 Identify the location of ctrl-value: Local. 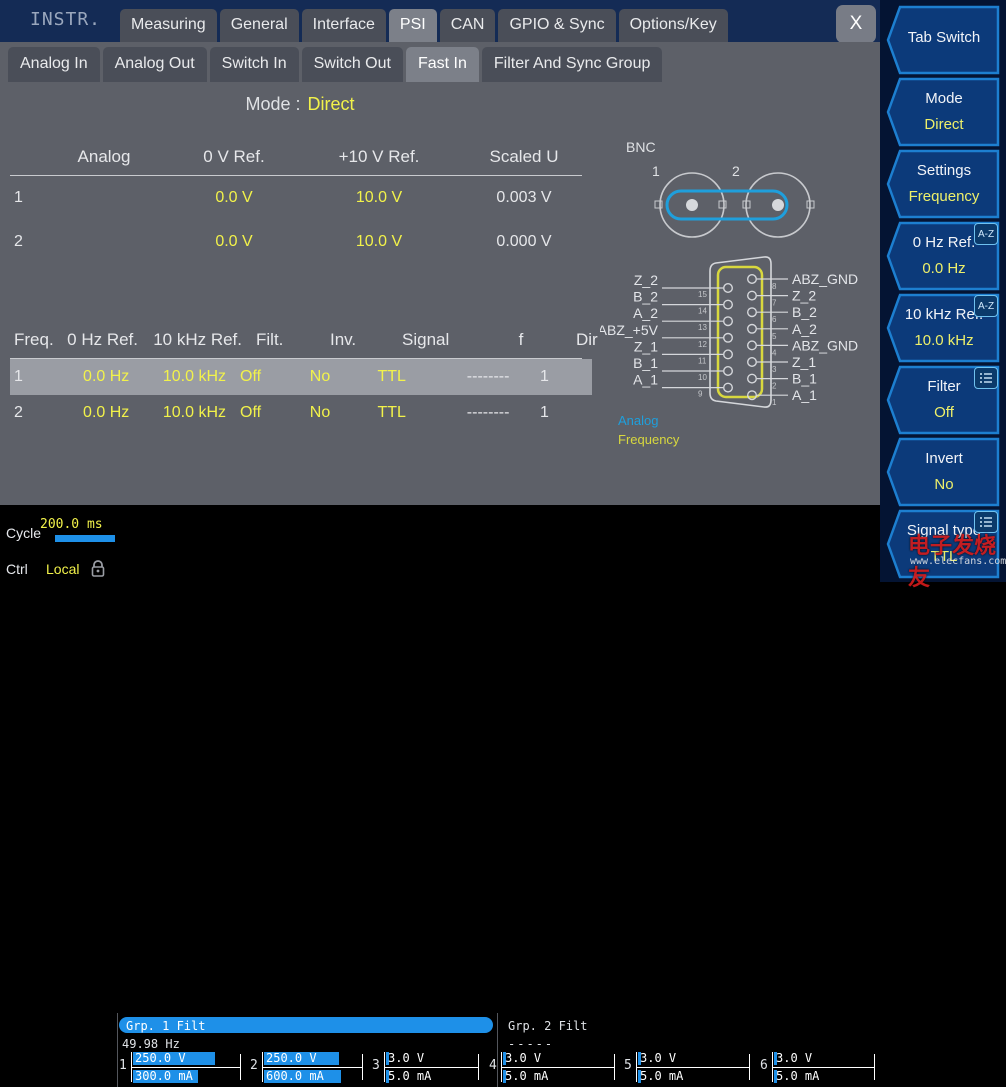
(63, 569).